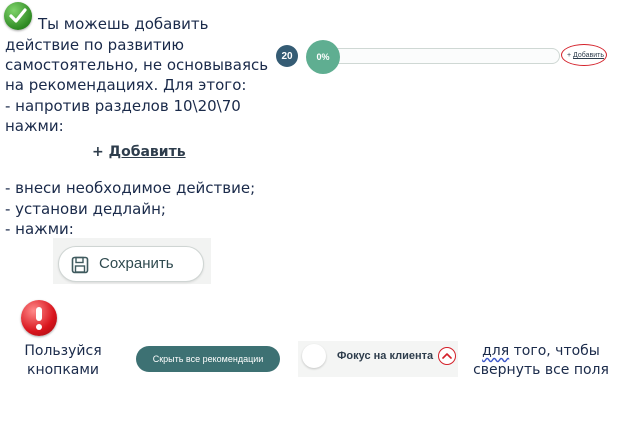 This screenshot has height=423, width=622. I want to click on save-button: Сохранить, so click(131, 264).